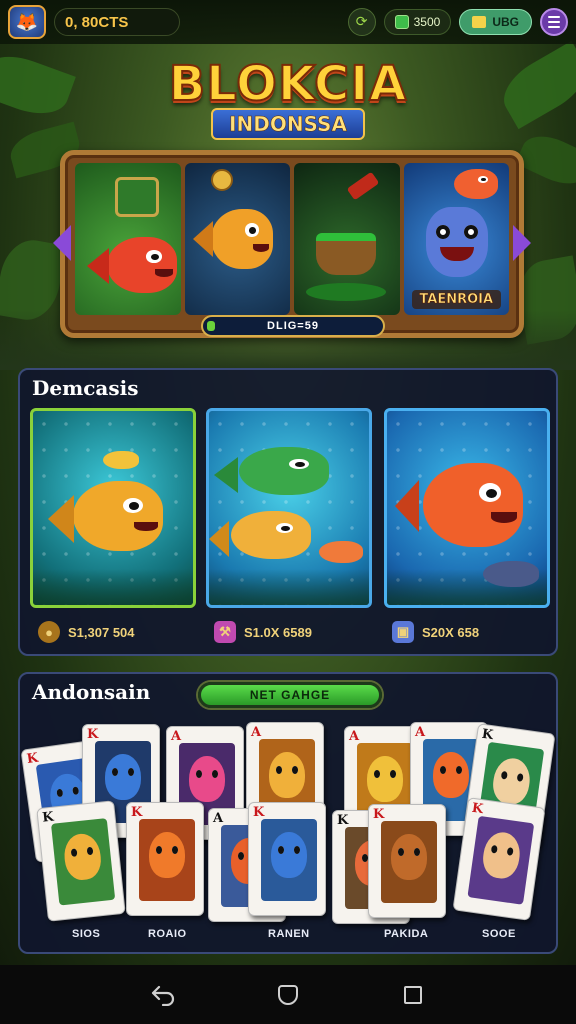  I want to click on featured-tile-cauldron, so click(347, 239).